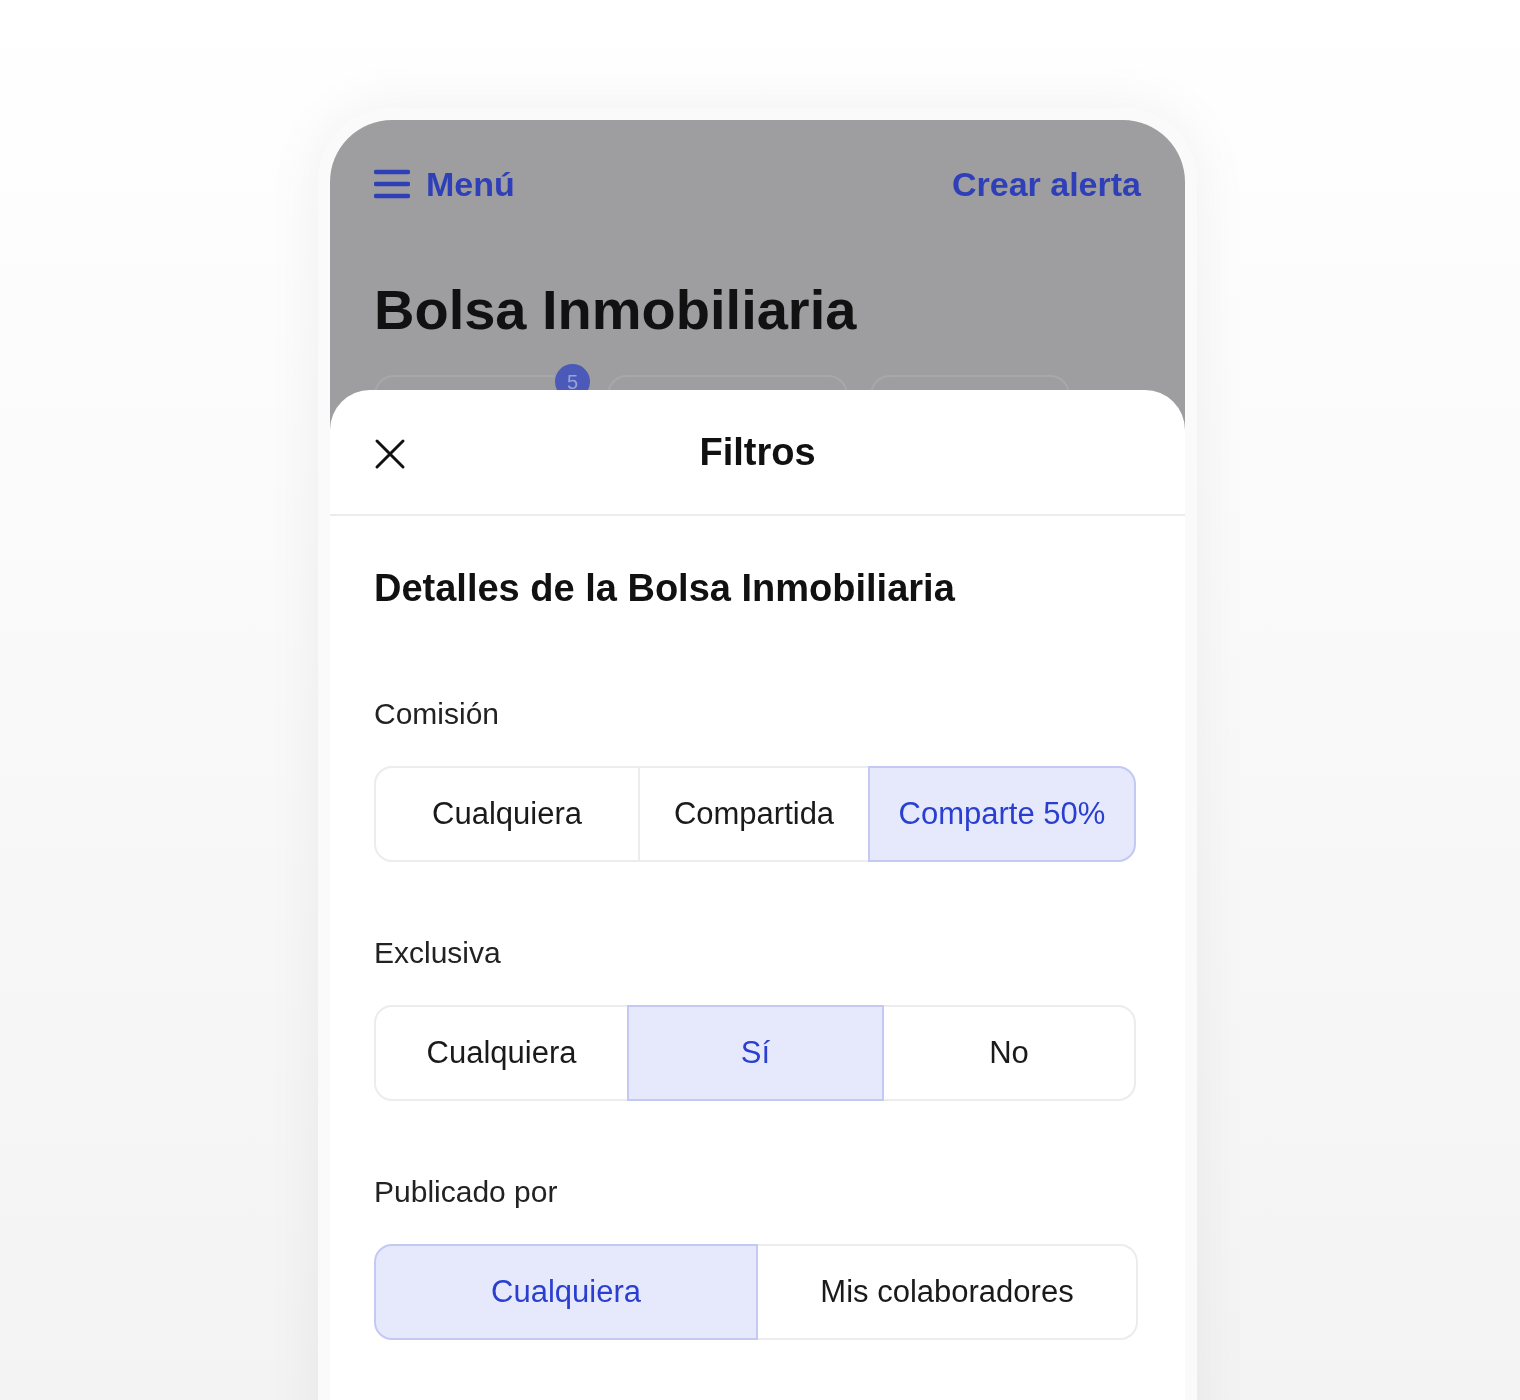 This screenshot has height=1400, width=1520. What do you see at coordinates (757, 452) in the screenshot?
I see `sheet-title: Filtros` at bounding box center [757, 452].